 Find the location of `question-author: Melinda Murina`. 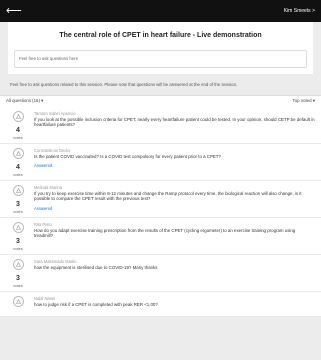

question-author: Melinda Murina is located at coordinates (48, 187).